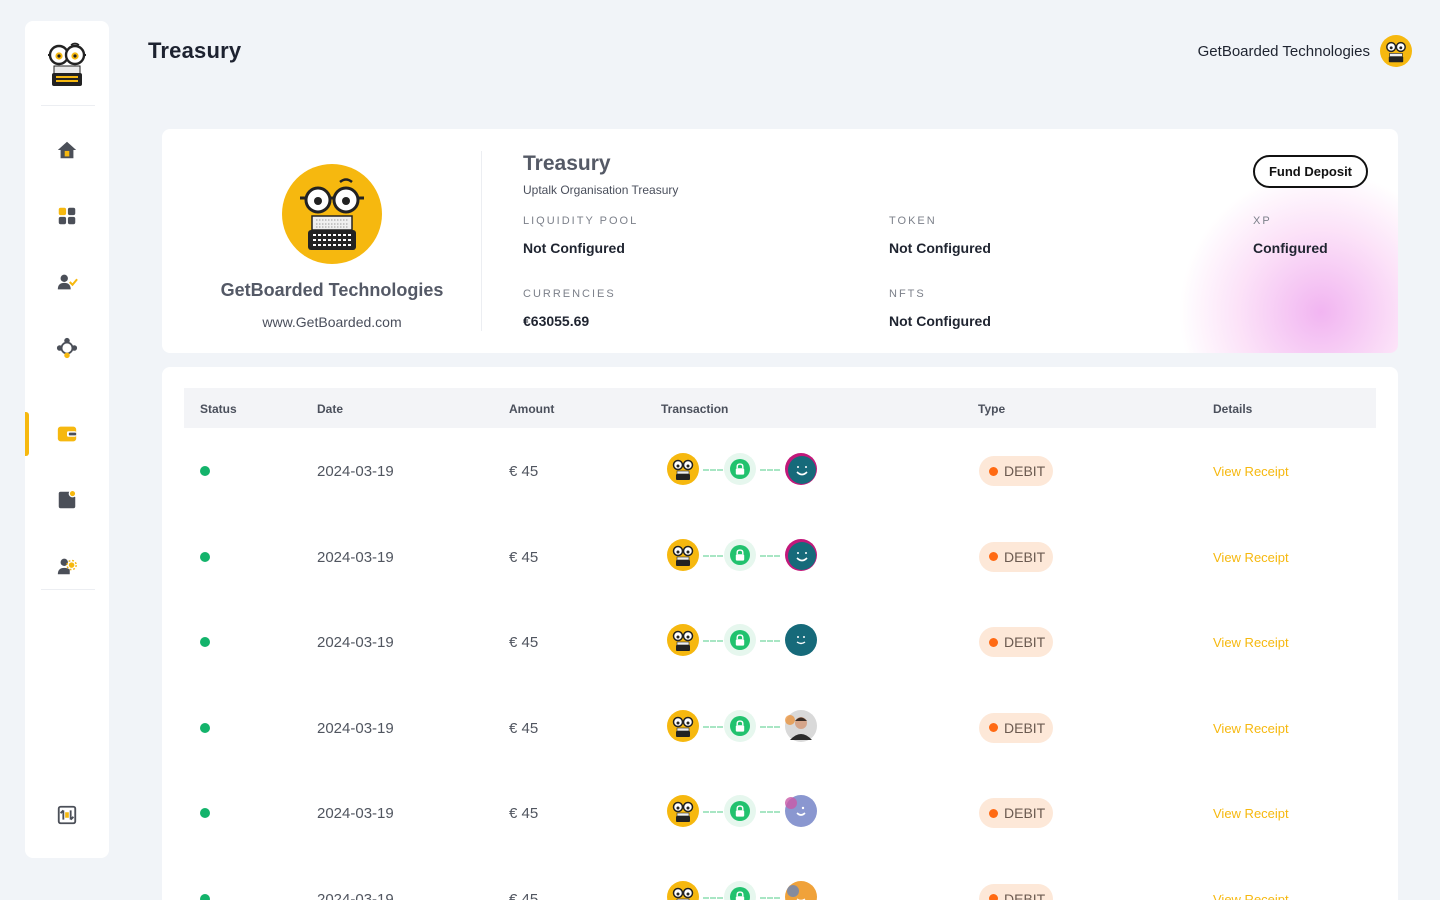 This screenshot has width=1440, height=900. What do you see at coordinates (68, 105) in the screenshot?
I see `sidebar-divider` at bounding box center [68, 105].